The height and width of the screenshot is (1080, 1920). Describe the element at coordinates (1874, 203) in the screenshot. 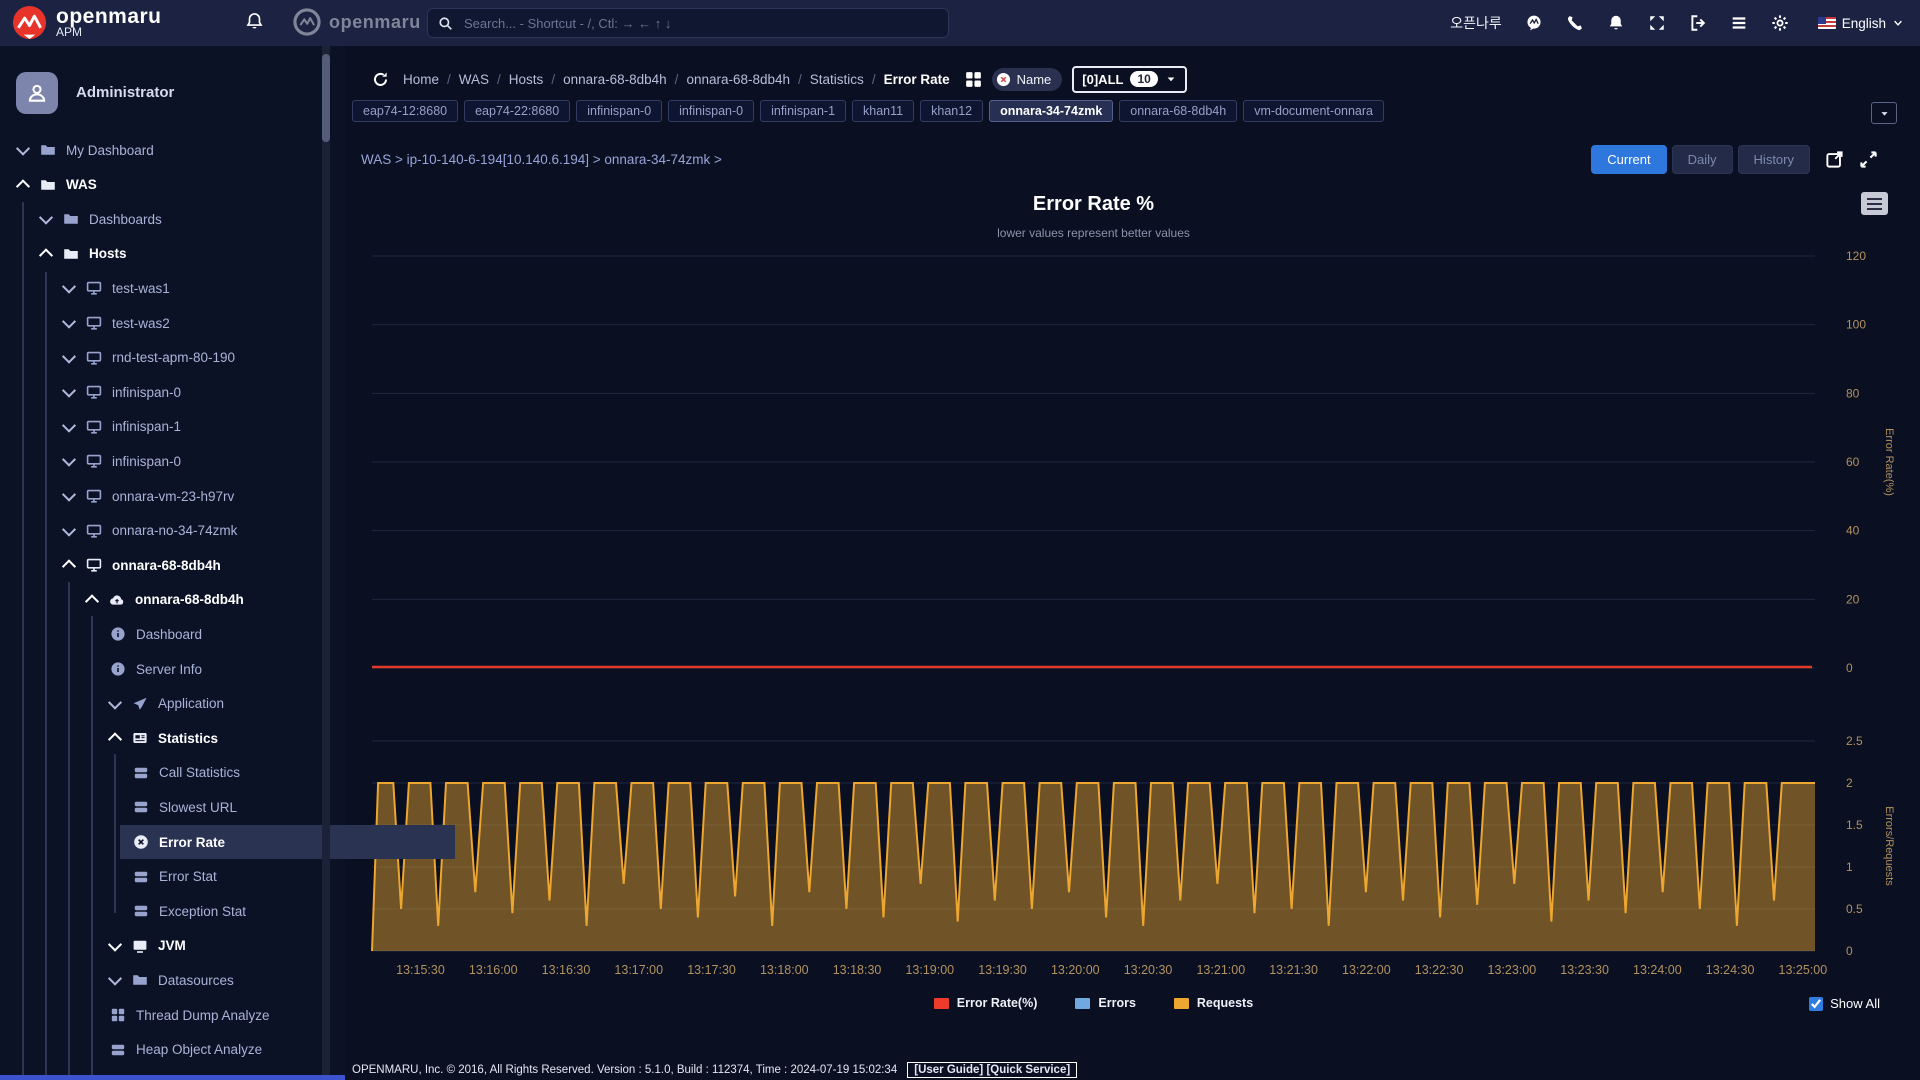

I see `chart-menu-icon` at that location.